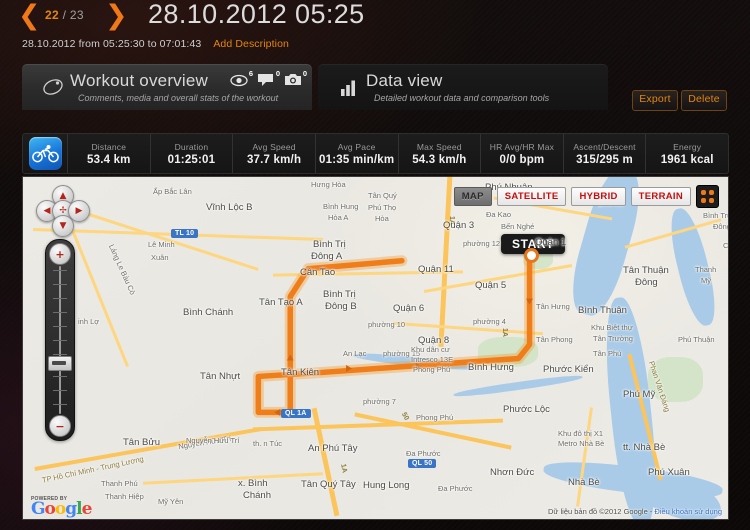 Image resolution: width=750 pixels, height=530 pixels. Describe the element at coordinates (277, 73) in the screenshot. I see `comments-count: 0` at that location.